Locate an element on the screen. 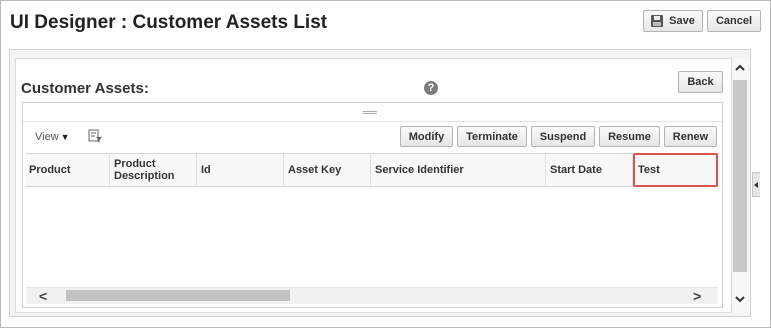 The image size is (771, 328). save-label: Save is located at coordinates (682, 21).